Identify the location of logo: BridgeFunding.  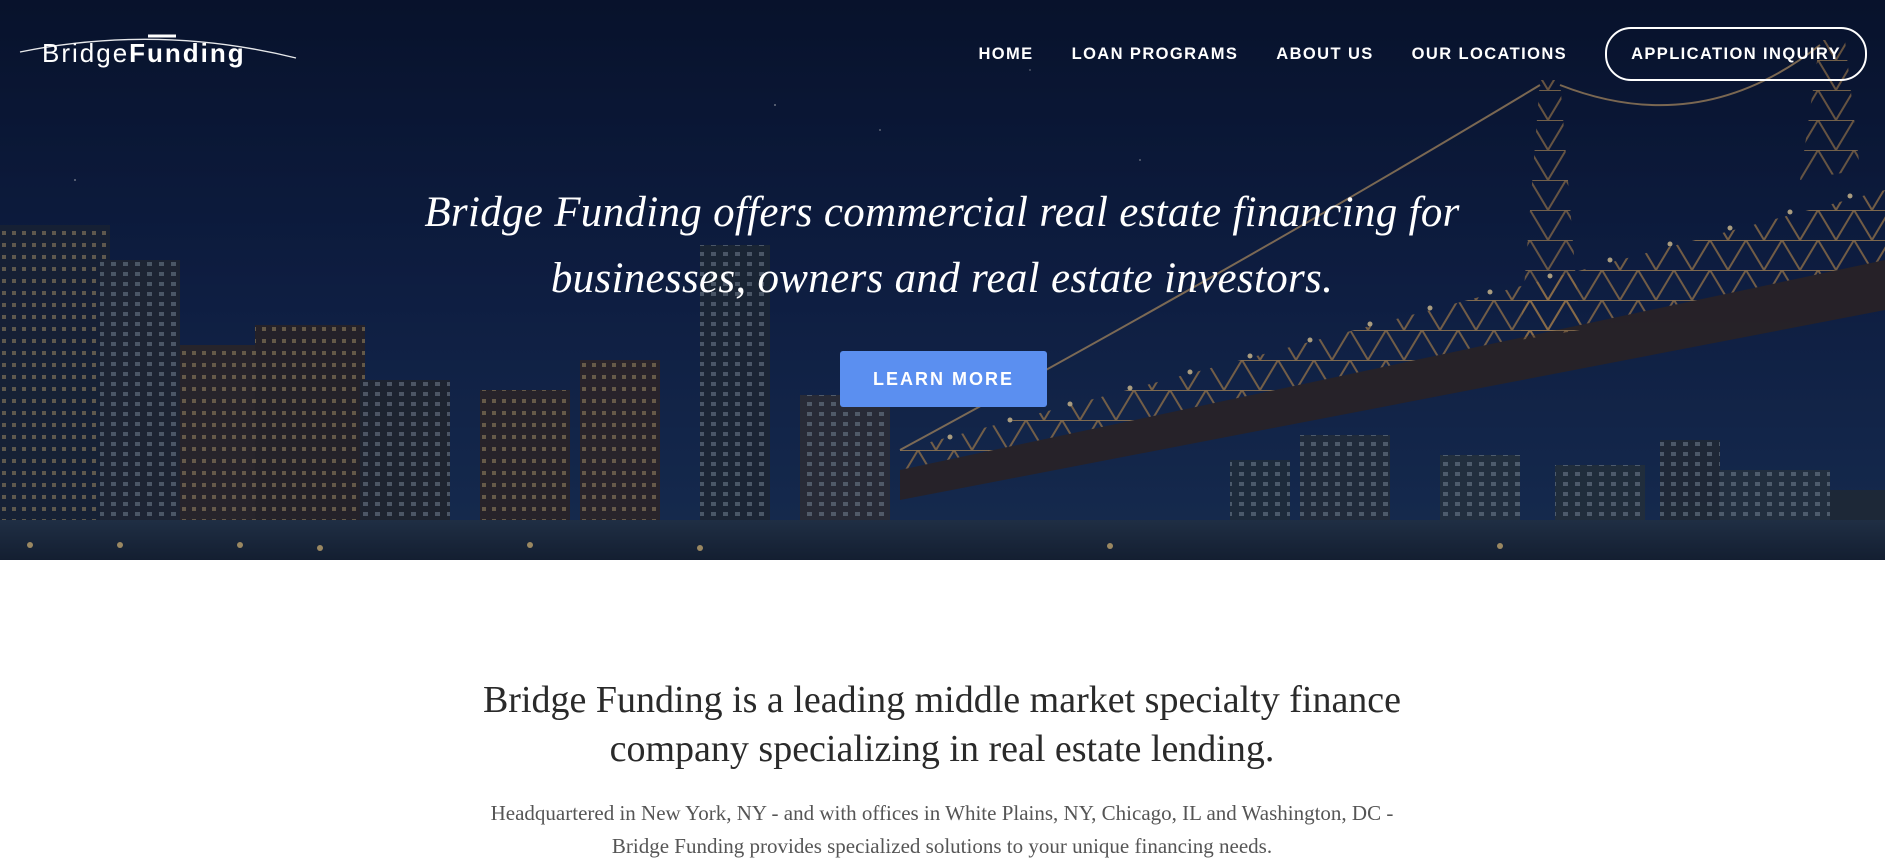
(158, 52).